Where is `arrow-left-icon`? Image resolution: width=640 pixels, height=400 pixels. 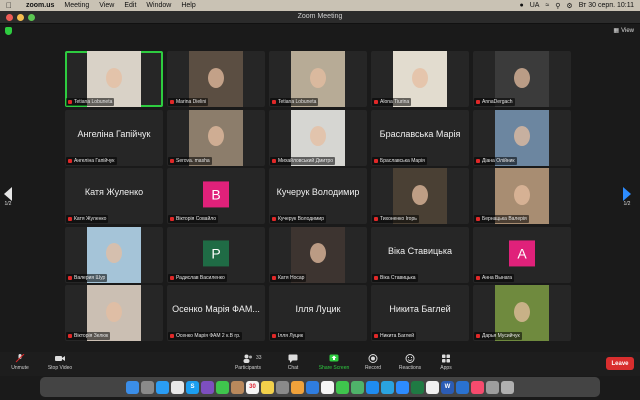
arrow-left-icon is located at coordinates (8, 194).